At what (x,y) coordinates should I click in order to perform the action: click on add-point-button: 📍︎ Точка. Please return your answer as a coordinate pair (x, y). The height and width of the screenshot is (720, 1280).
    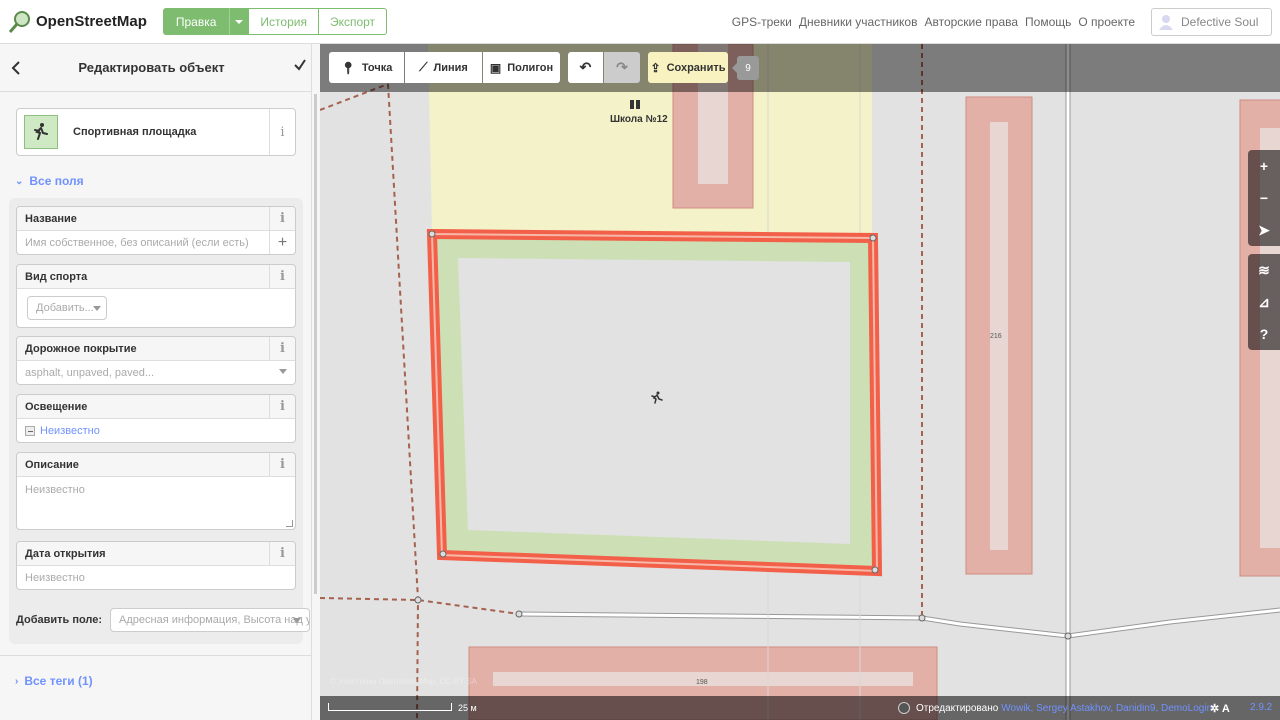
    Looking at the image, I should click on (366, 67).